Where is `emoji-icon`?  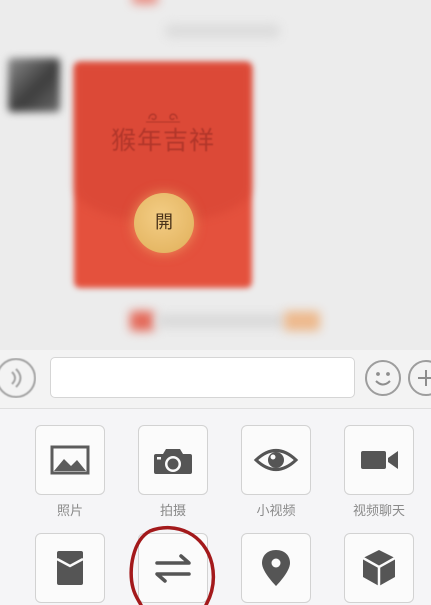
emoji-icon is located at coordinates (383, 379).